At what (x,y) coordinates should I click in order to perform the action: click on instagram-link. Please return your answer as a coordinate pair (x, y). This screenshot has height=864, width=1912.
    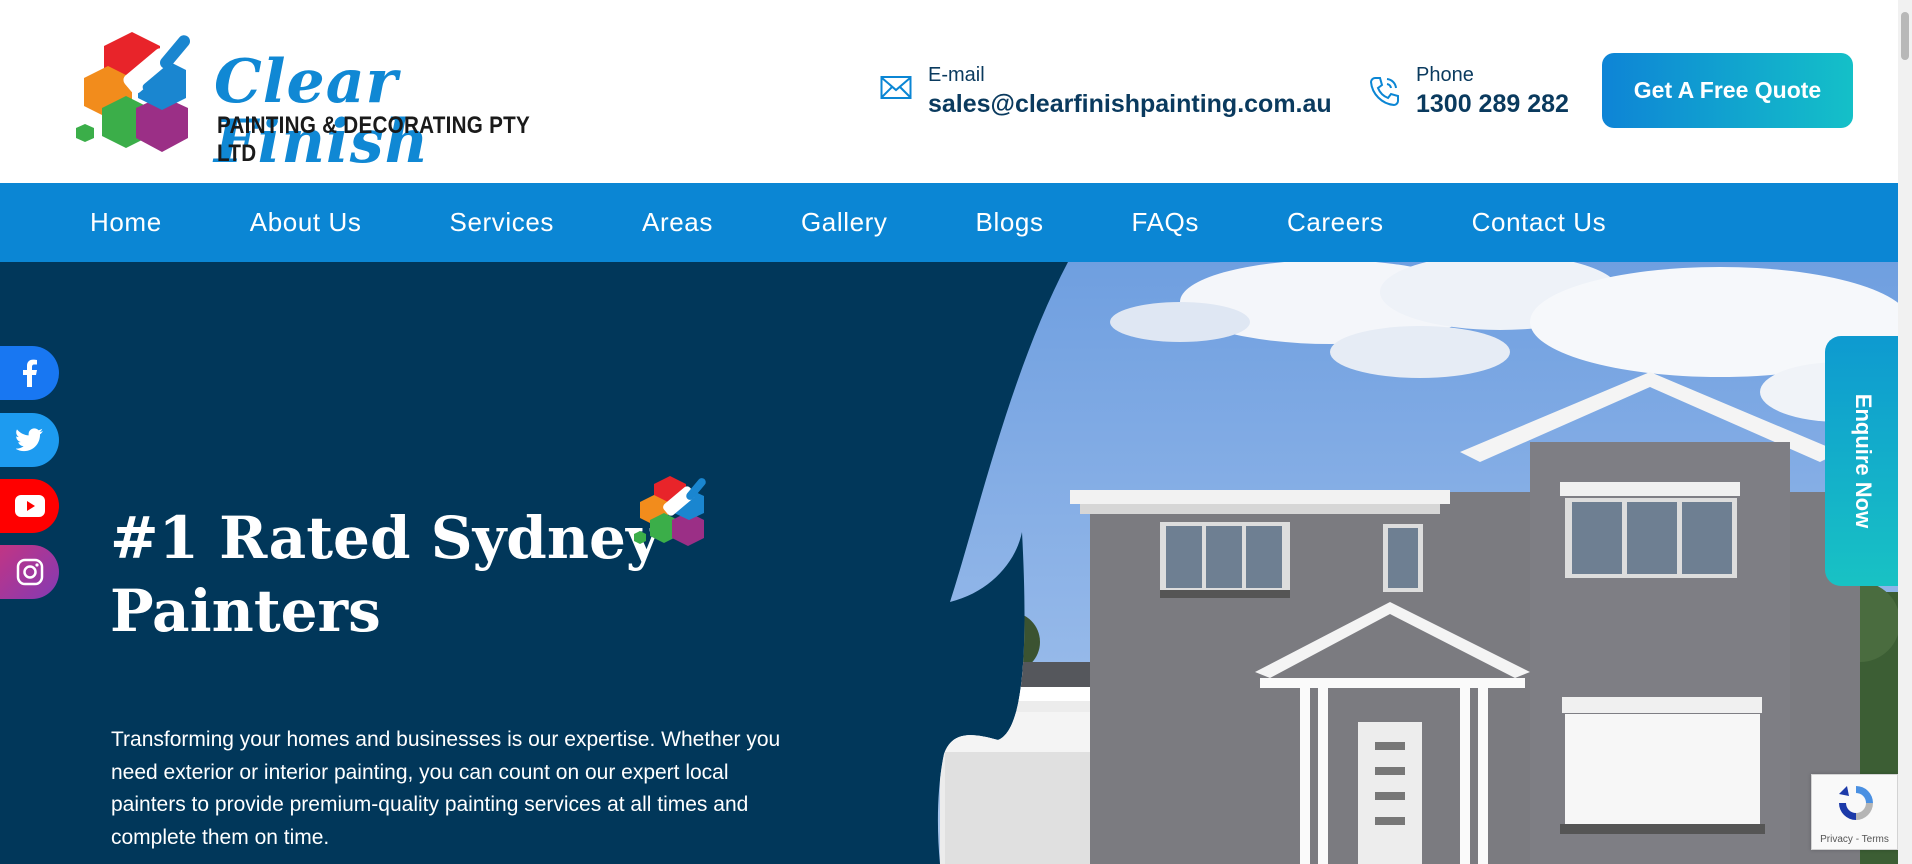
    Looking at the image, I should click on (29, 572).